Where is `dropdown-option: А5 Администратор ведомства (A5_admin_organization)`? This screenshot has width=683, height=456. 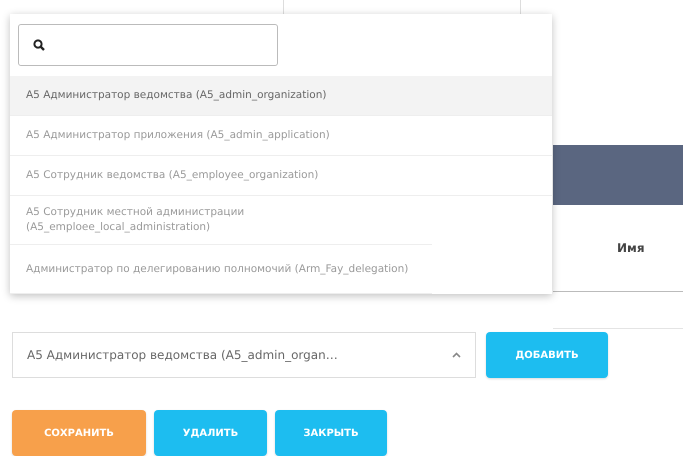 dropdown-option: А5 Администратор ведомства (A5_admin_organization) is located at coordinates (281, 96).